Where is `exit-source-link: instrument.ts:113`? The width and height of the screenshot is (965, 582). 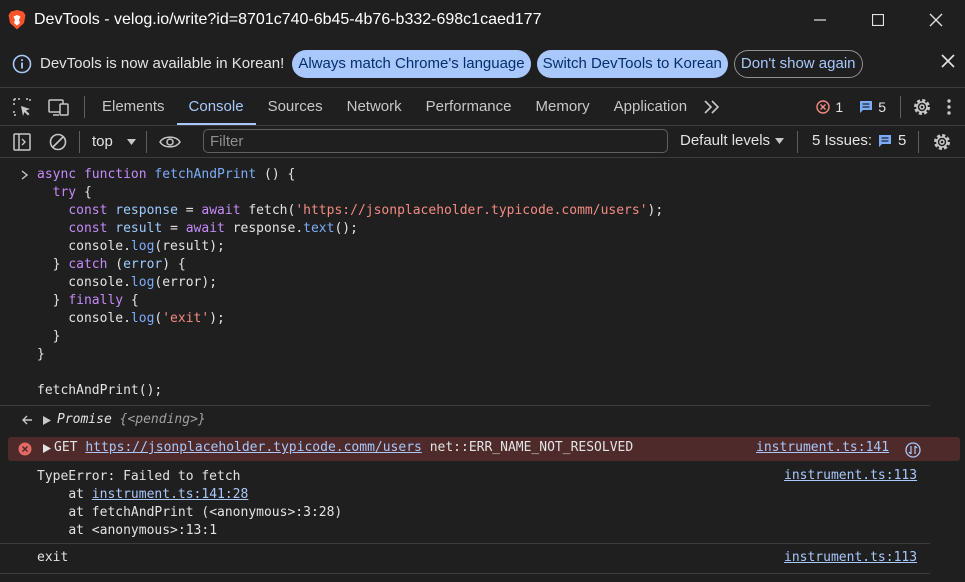 exit-source-link: instrument.ts:113 is located at coordinates (850, 557).